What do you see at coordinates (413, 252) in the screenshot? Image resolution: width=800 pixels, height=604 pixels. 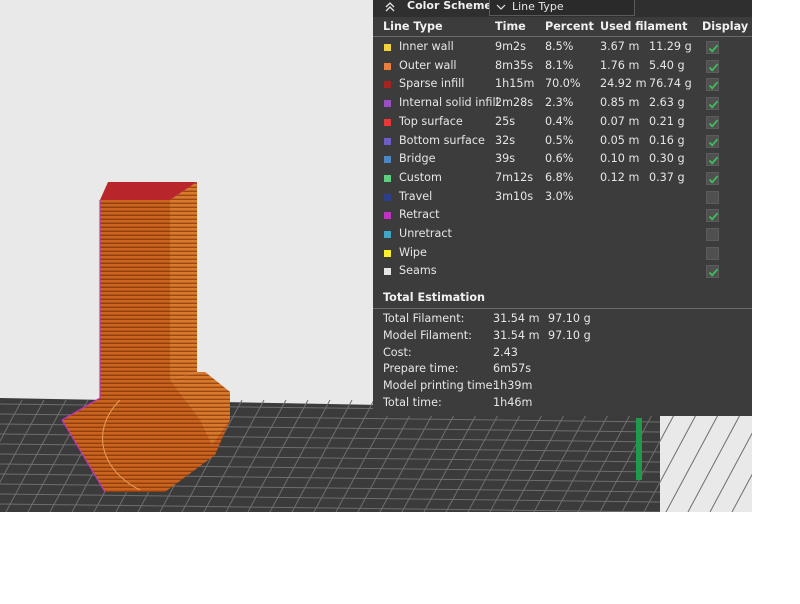 I see `line-type-name: Wipe` at bounding box center [413, 252].